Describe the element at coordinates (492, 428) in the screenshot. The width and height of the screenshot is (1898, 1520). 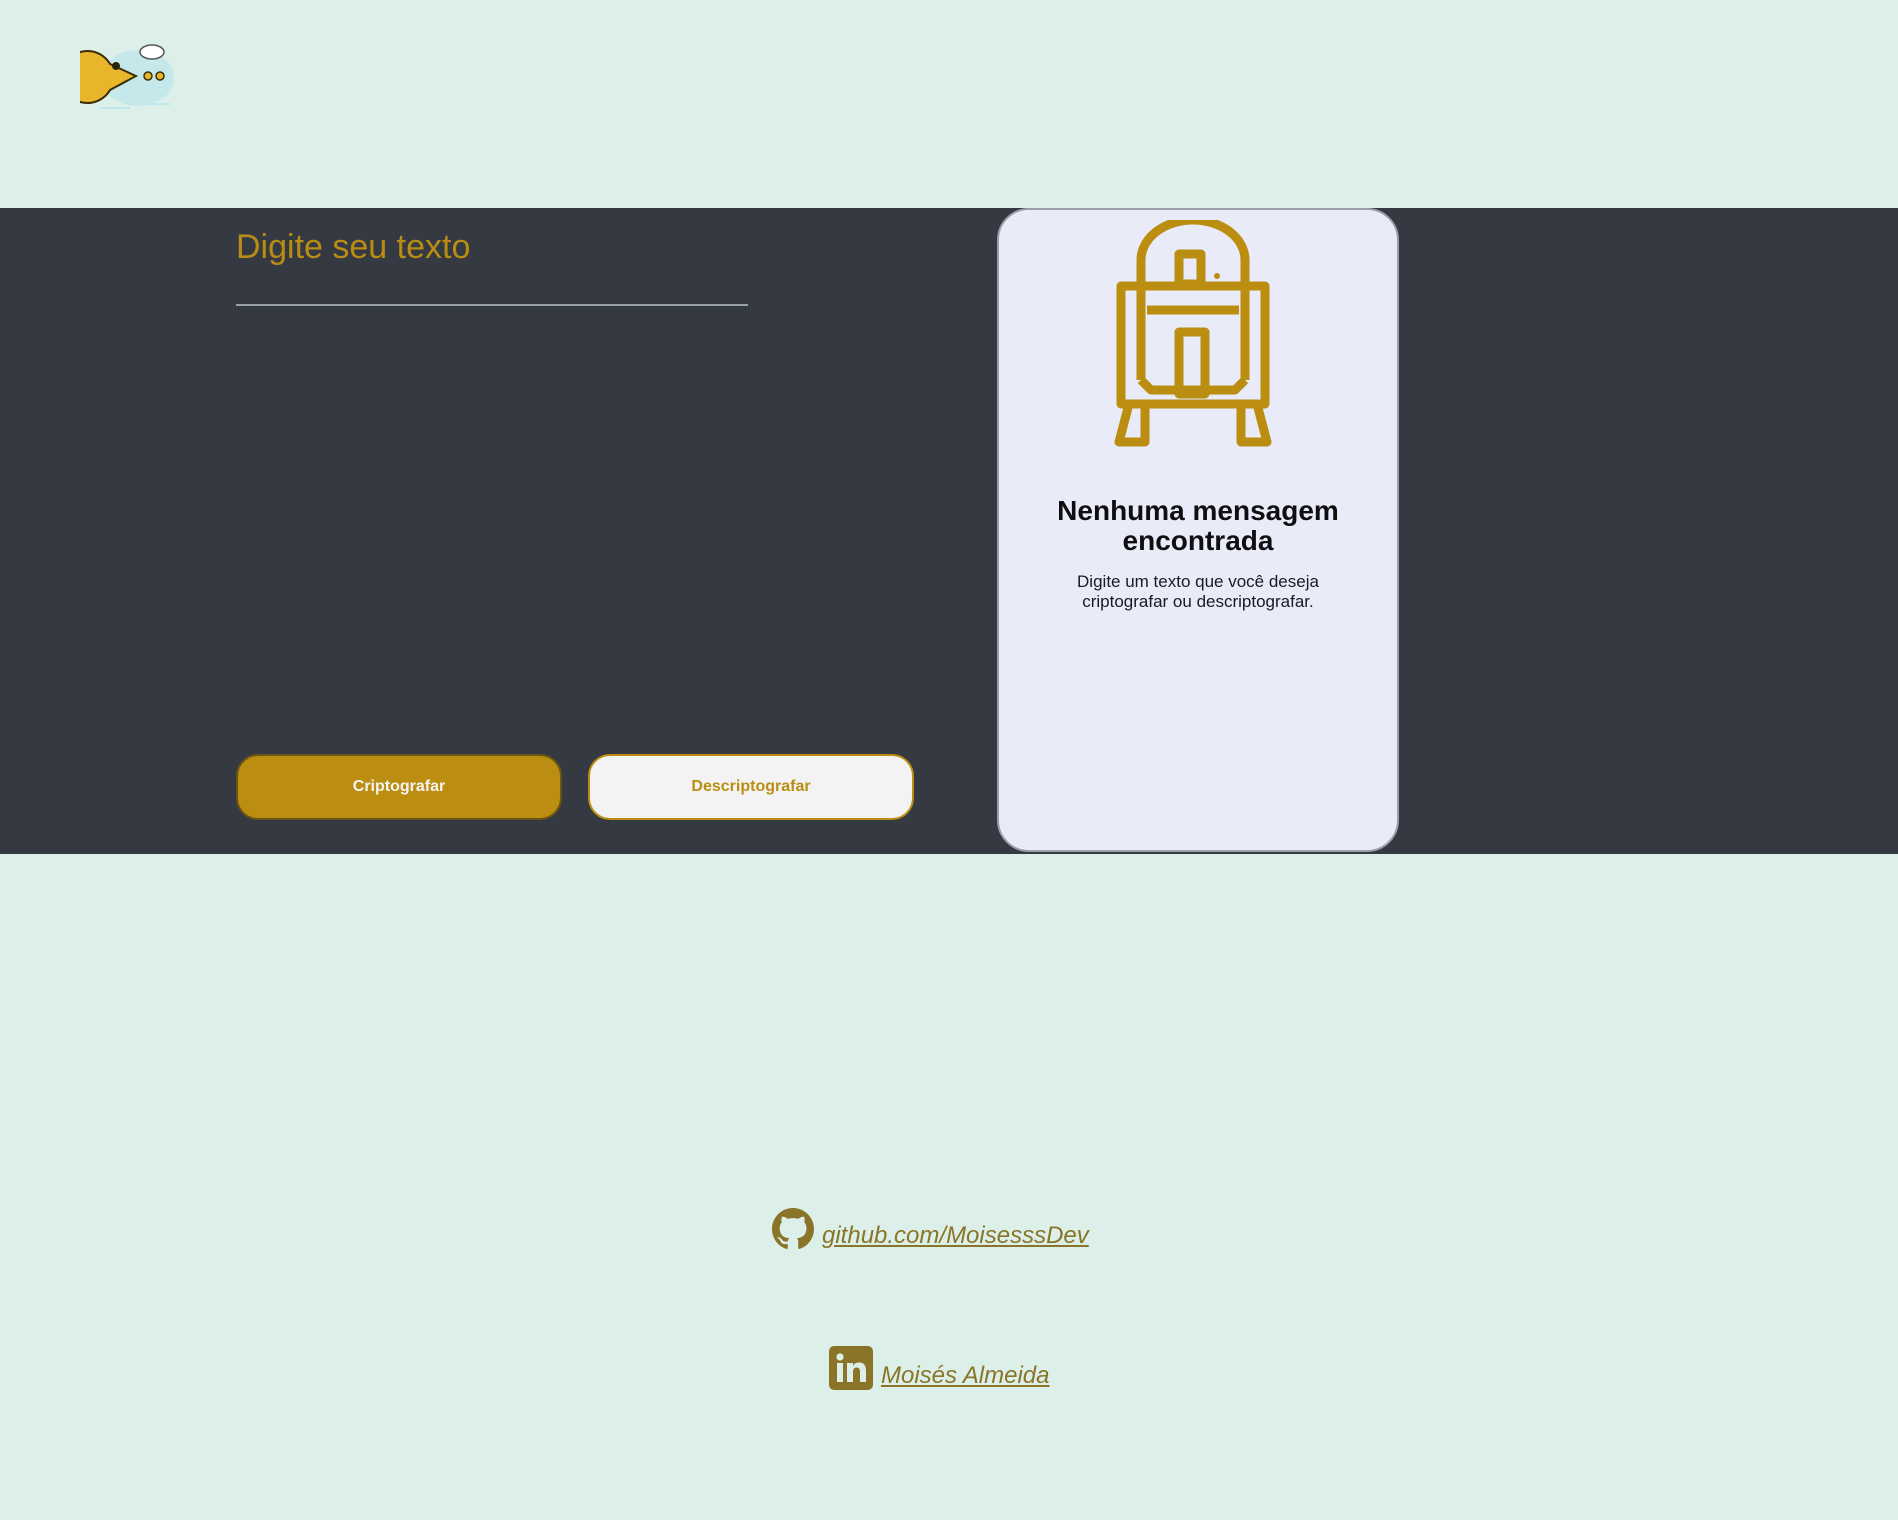
I see `text-input` at that location.